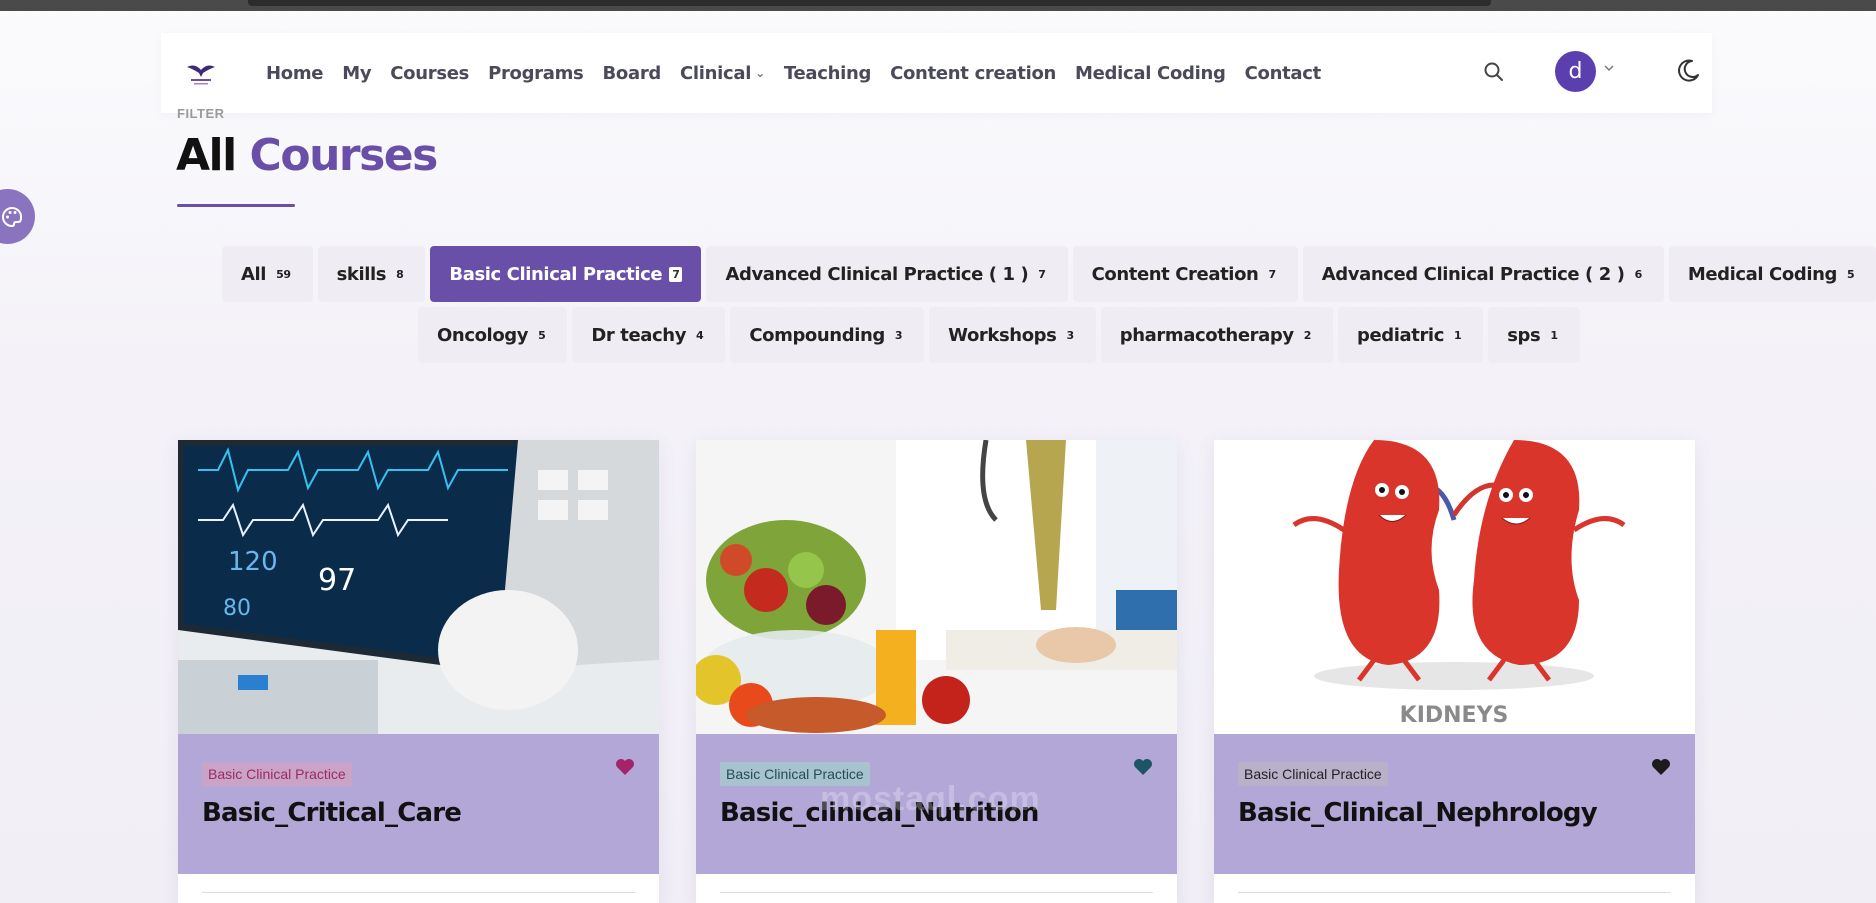 The height and width of the screenshot is (903, 1876). Describe the element at coordinates (254, 274) in the screenshot. I see `filter-chip-label: All` at that location.